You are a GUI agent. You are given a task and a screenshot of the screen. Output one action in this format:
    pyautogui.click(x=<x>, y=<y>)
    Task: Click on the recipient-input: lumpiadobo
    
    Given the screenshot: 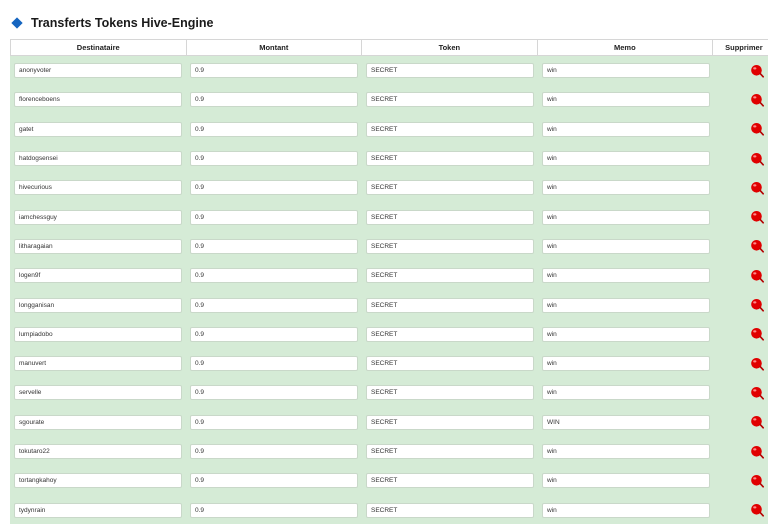 What is the action you would take?
    pyautogui.click(x=98, y=334)
    